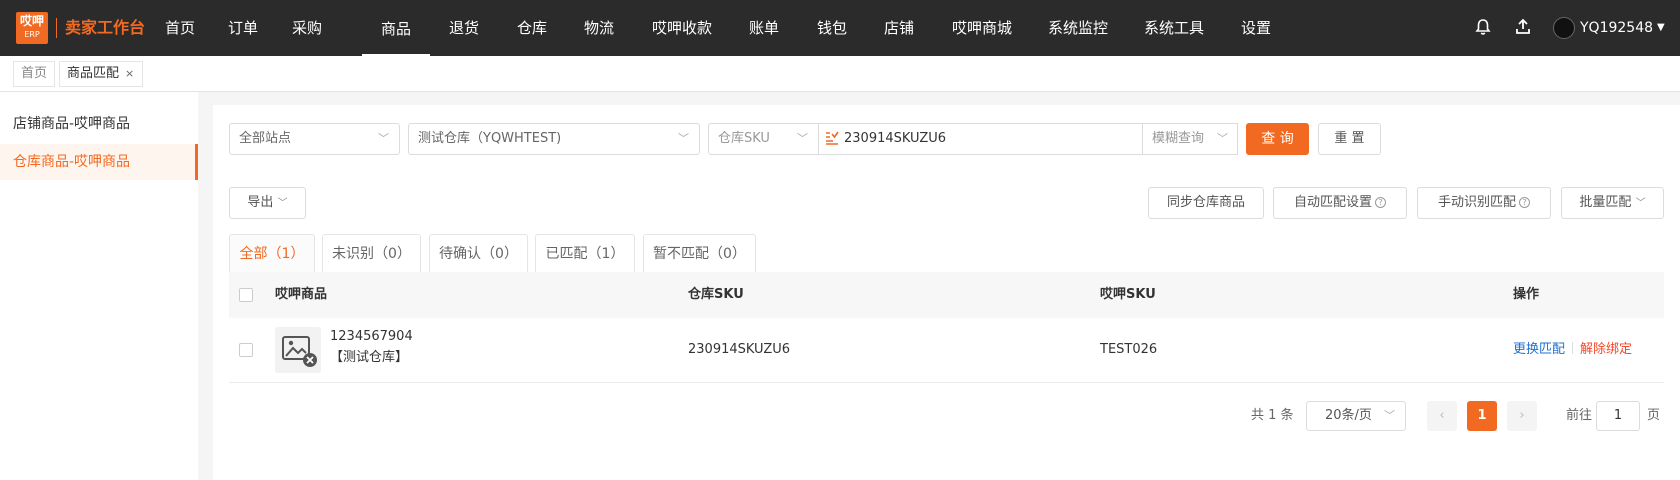  I want to click on prev-page-button: ‹, so click(1442, 416).